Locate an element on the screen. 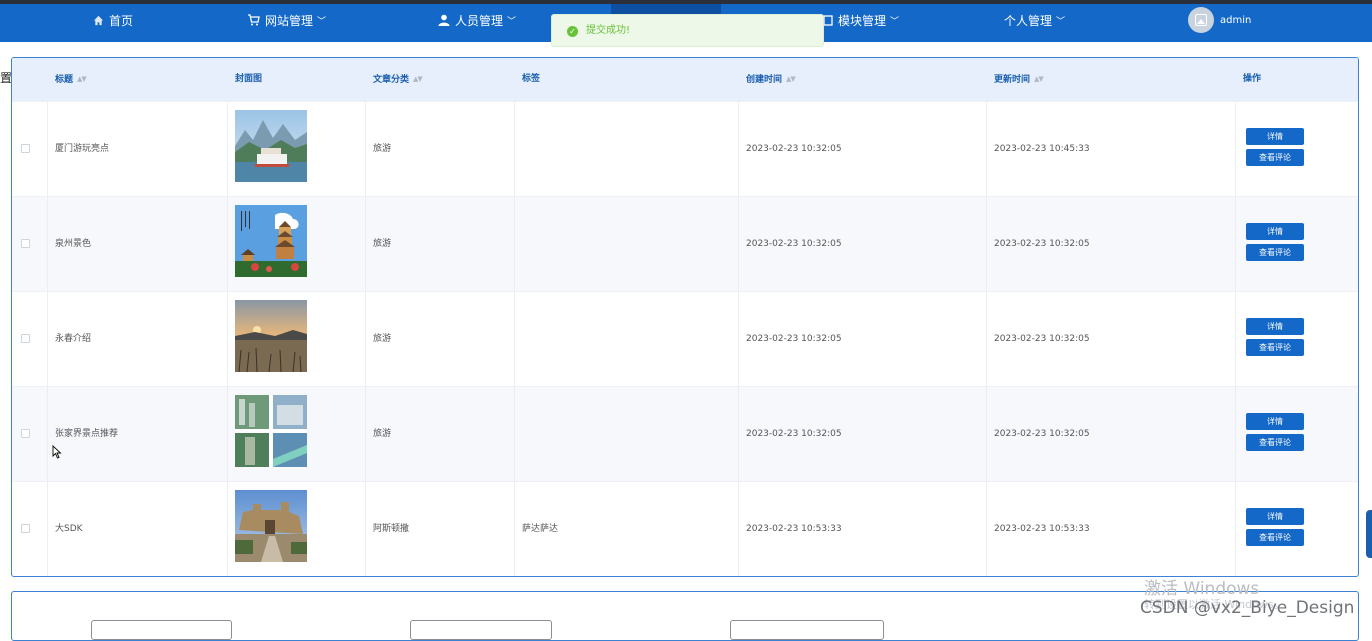 The width and height of the screenshot is (1372, 641). nav-active-indicator is located at coordinates (666, 9).